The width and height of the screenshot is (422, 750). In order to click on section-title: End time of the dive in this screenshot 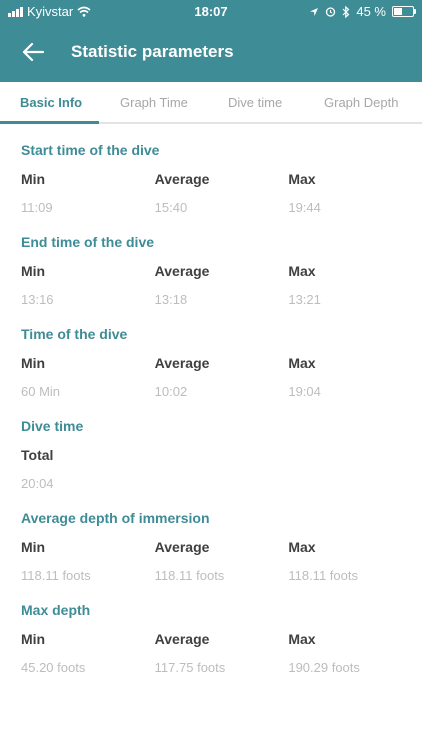, I will do `click(88, 242)`.